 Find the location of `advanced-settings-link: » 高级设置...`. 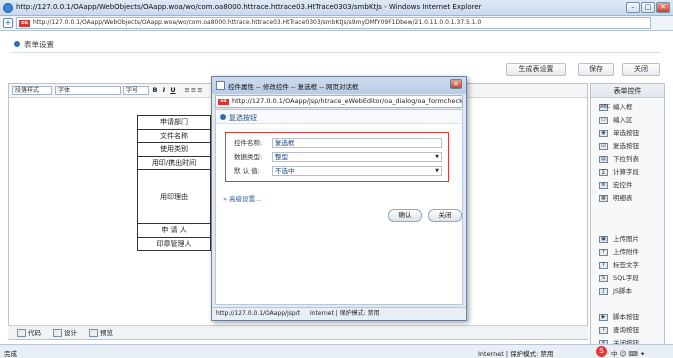

advanced-settings-link: » 高级设置... is located at coordinates (242, 198).